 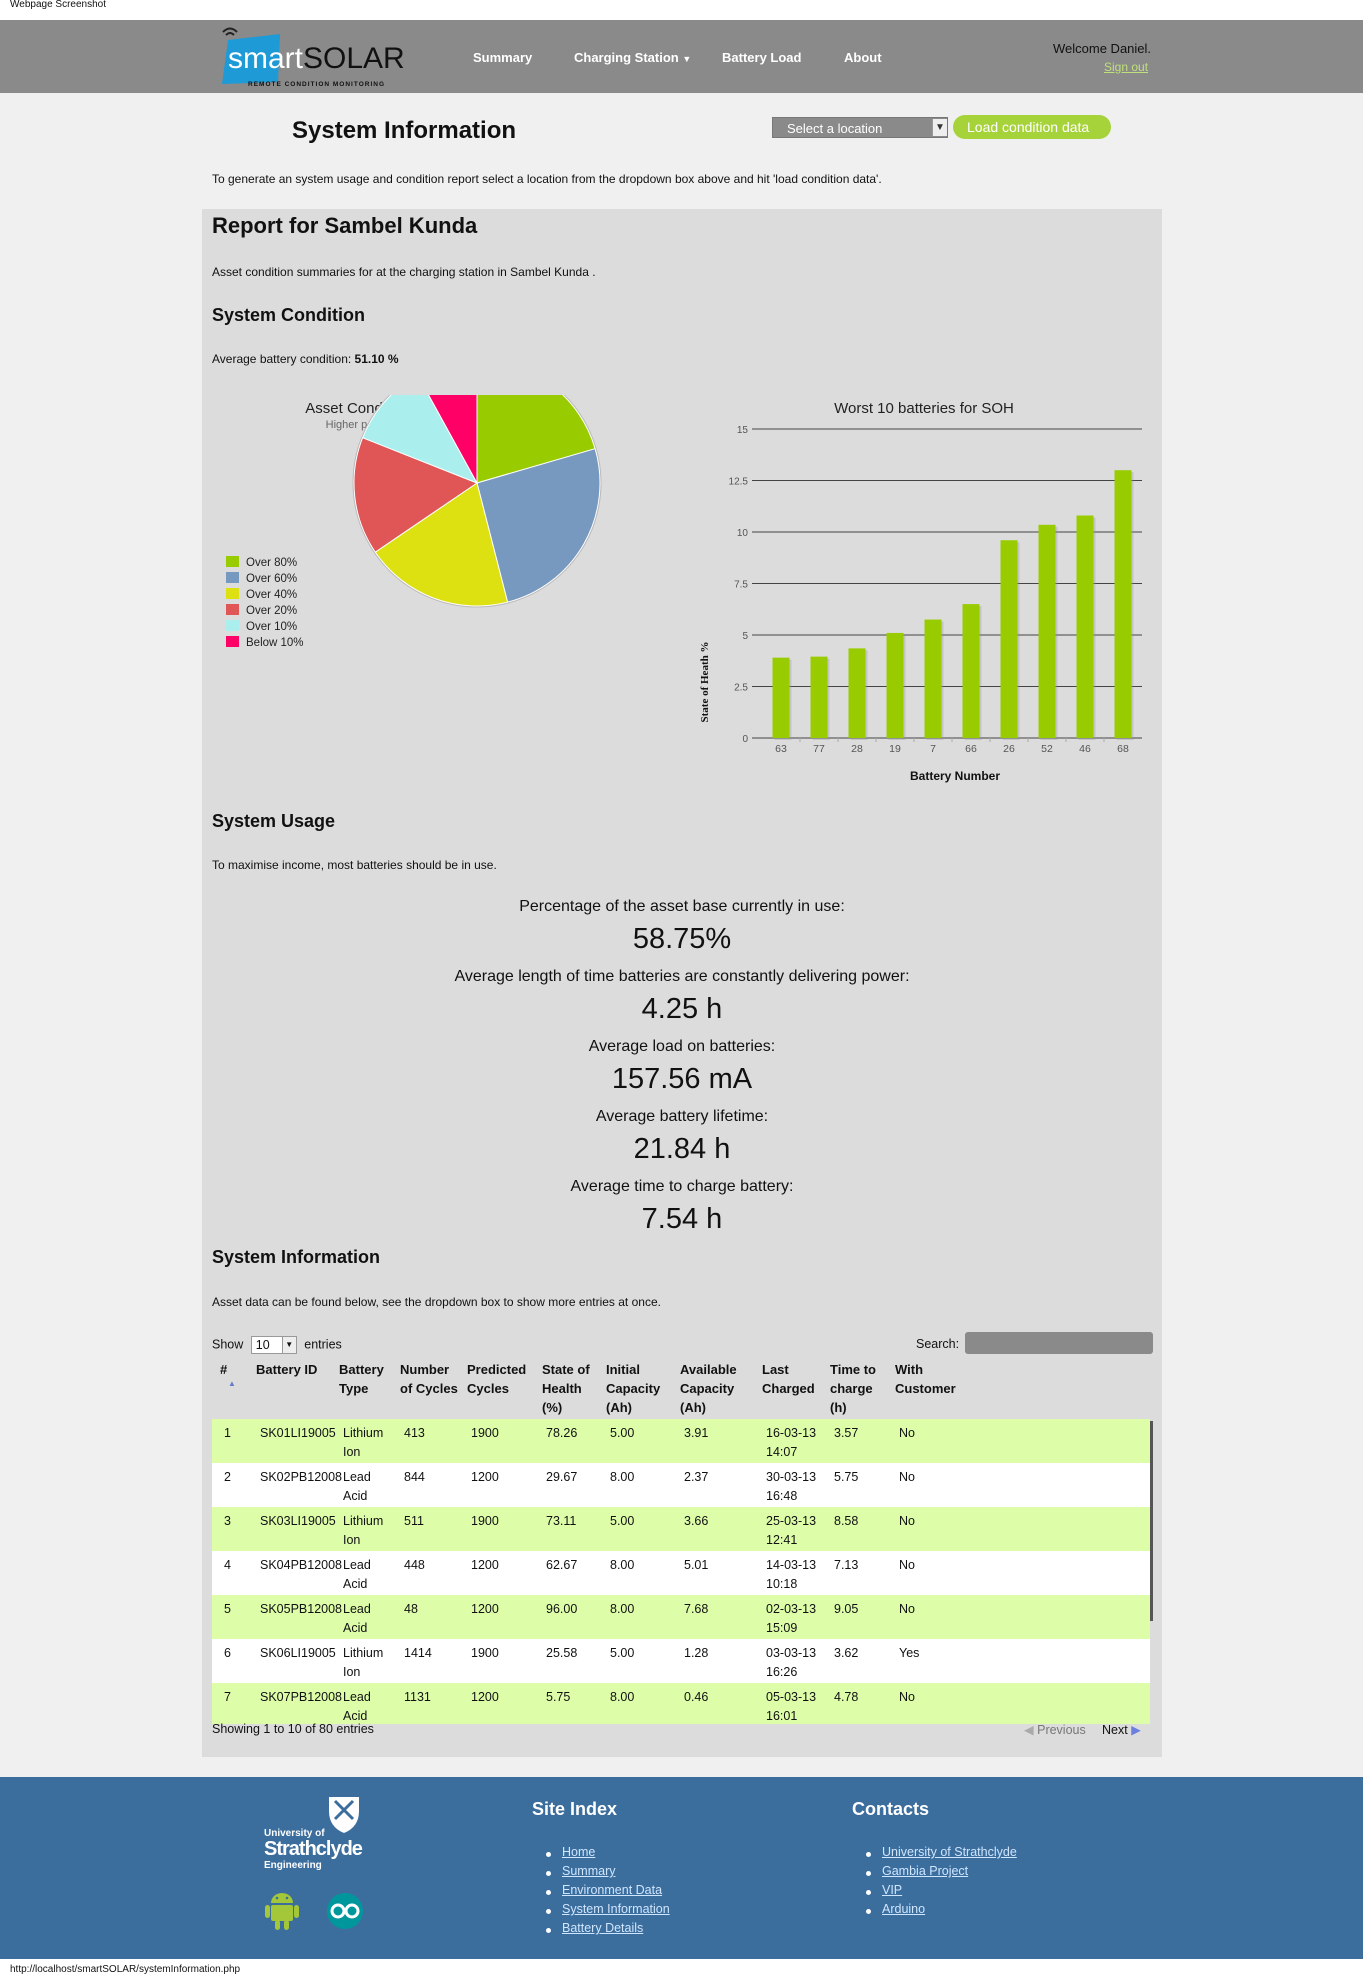 What do you see at coordinates (361, 1379) in the screenshot?
I see `column-header: Battery Type` at bounding box center [361, 1379].